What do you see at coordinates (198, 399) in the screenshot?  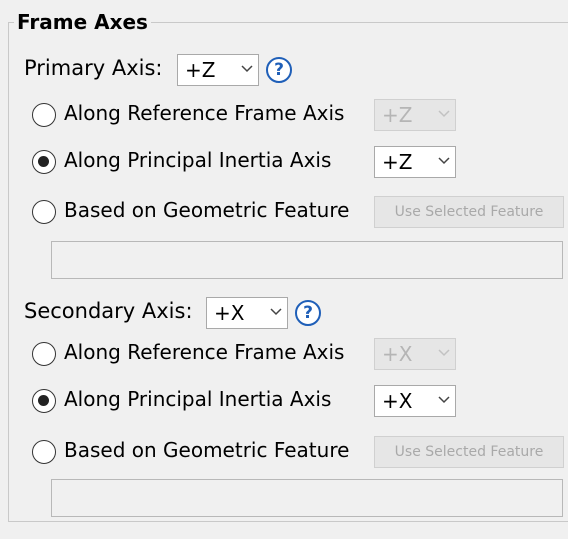 I see `secondary-principal-inertia-label: Along Principal Inertia Axis` at bounding box center [198, 399].